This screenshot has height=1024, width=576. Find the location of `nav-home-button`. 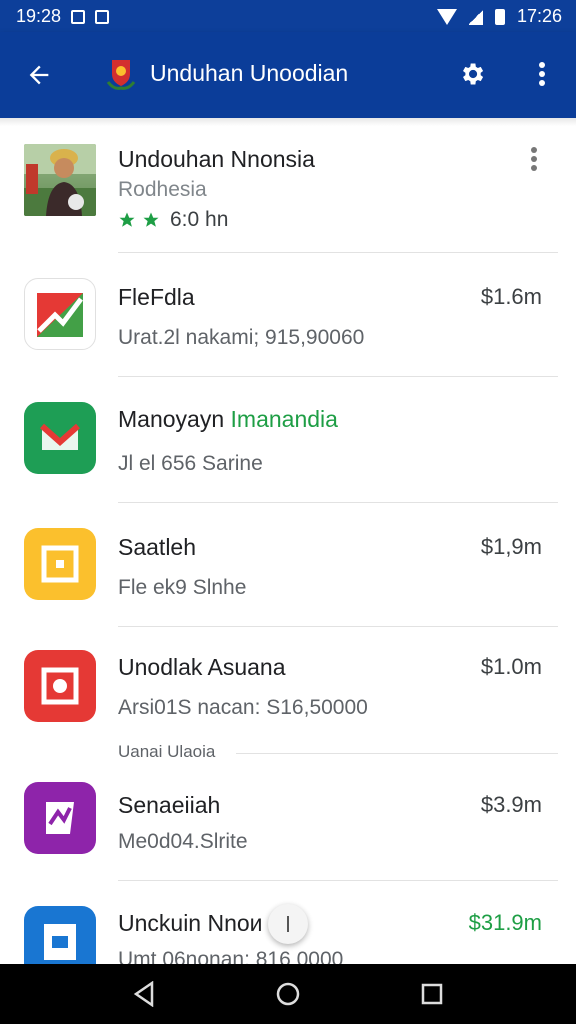

nav-home-button is located at coordinates (288, 994).